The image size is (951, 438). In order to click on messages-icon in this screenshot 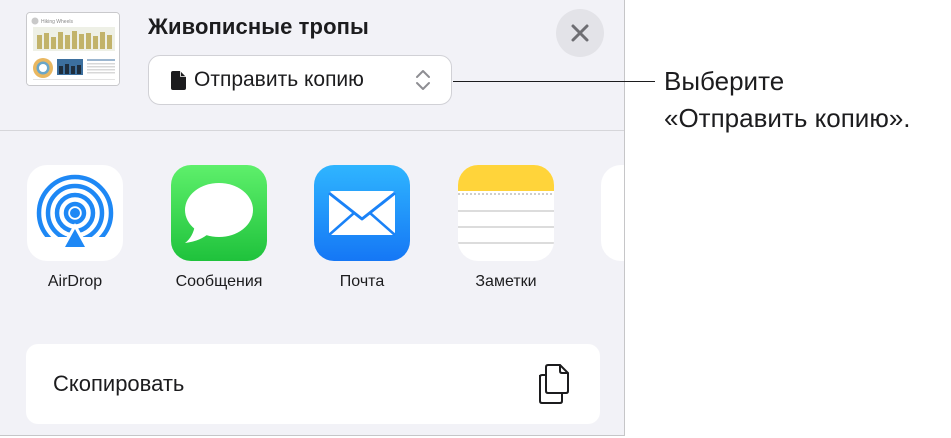, I will do `click(219, 213)`.